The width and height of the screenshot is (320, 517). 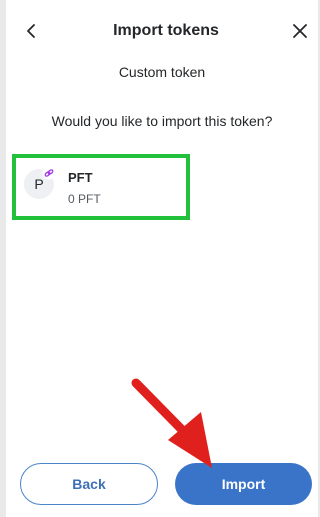 I want to click on header: Import tokens, so click(x=162, y=31).